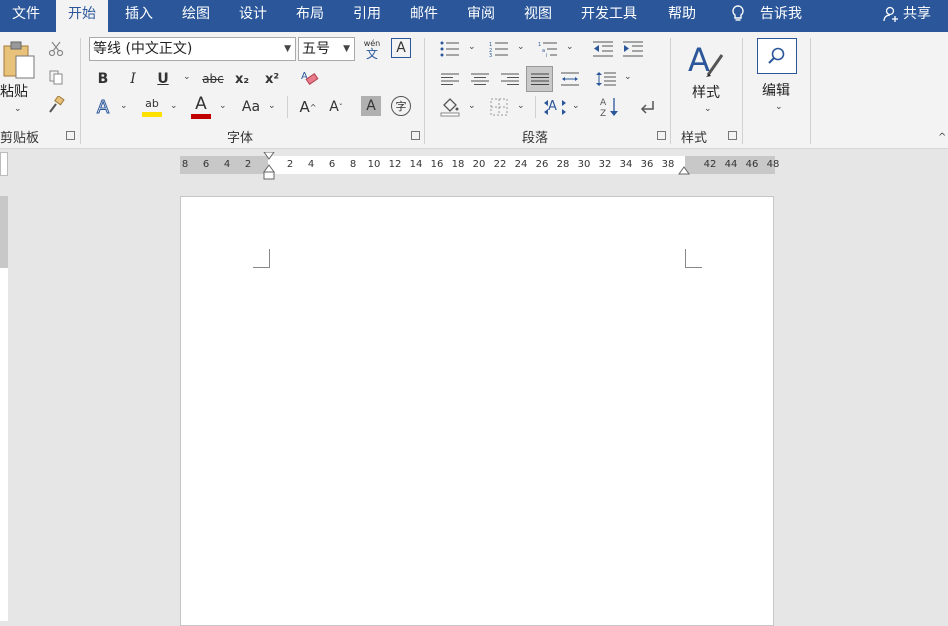  Describe the element at coordinates (133, 79) in the screenshot. I see `italic-button: I` at that location.